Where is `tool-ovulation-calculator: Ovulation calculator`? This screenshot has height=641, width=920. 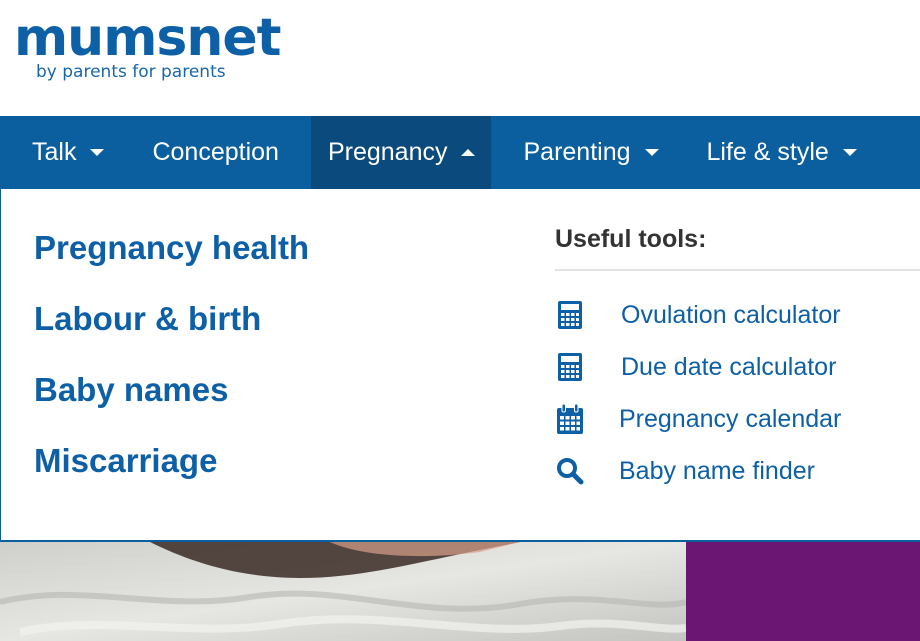
tool-ovulation-calculator: Ovulation calculator is located at coordinates (698, 315).